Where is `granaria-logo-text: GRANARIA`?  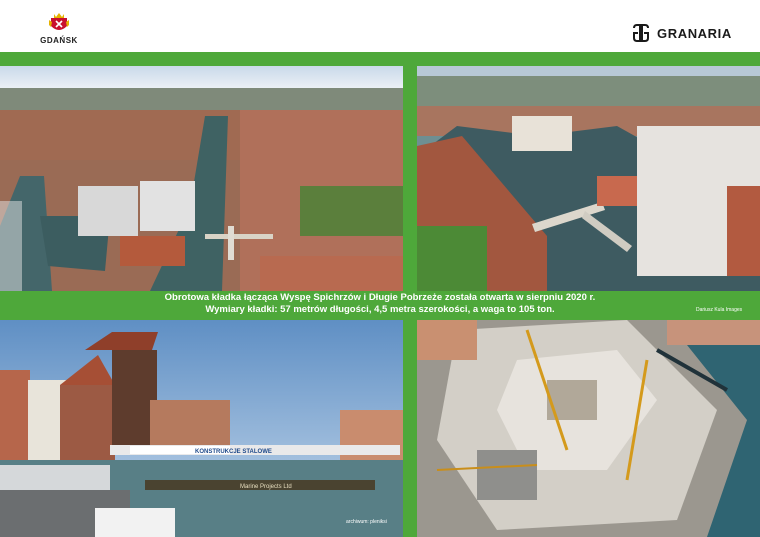
granaria-logo-text: GRANARIA is located at coordinates (694, 33).